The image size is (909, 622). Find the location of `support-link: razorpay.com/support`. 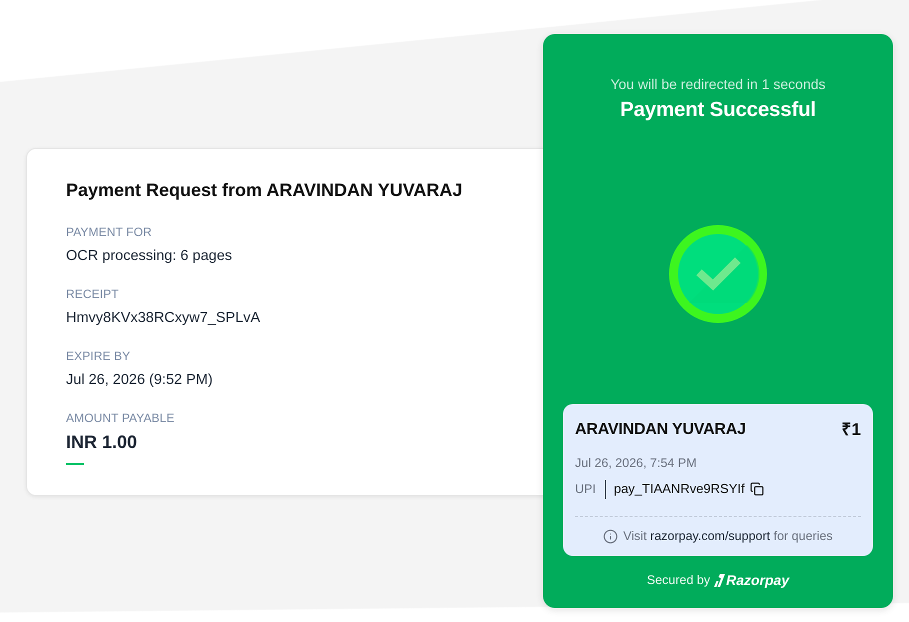

support-link: razorpay.com/support is located at coordinates (710, 536).